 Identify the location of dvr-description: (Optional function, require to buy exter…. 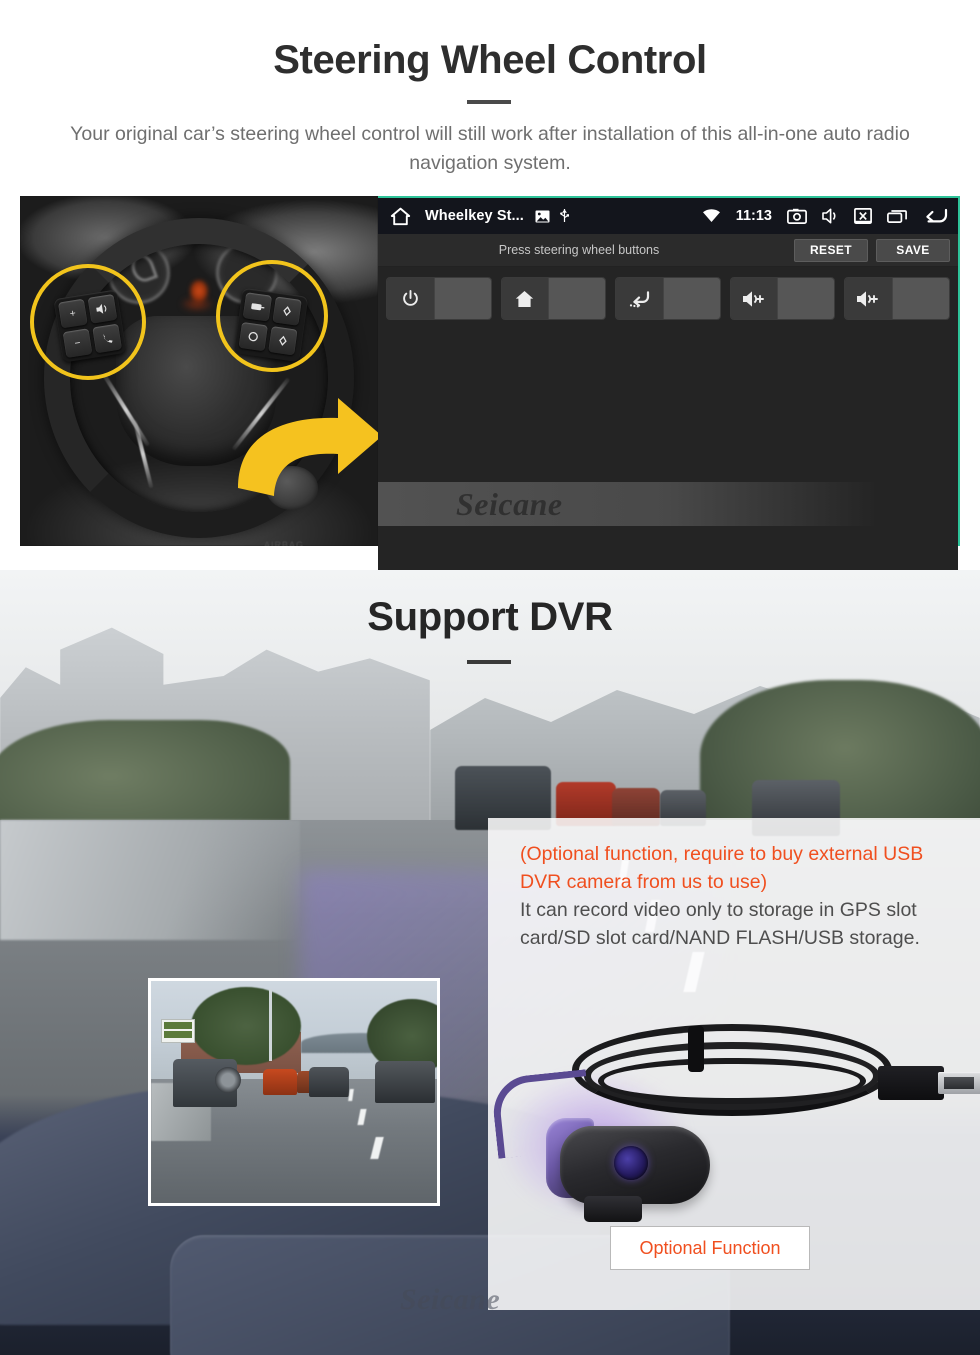
(736, 896).